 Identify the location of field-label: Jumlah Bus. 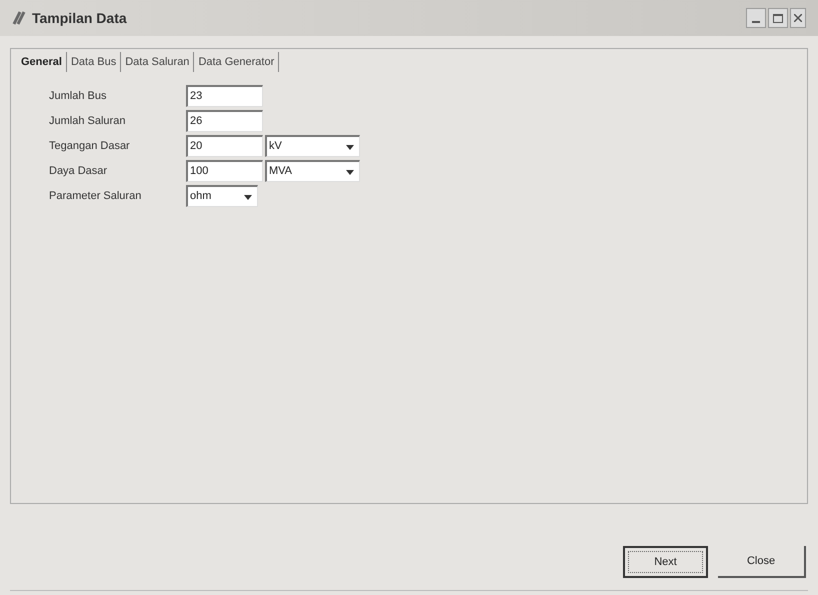
(78, 96).